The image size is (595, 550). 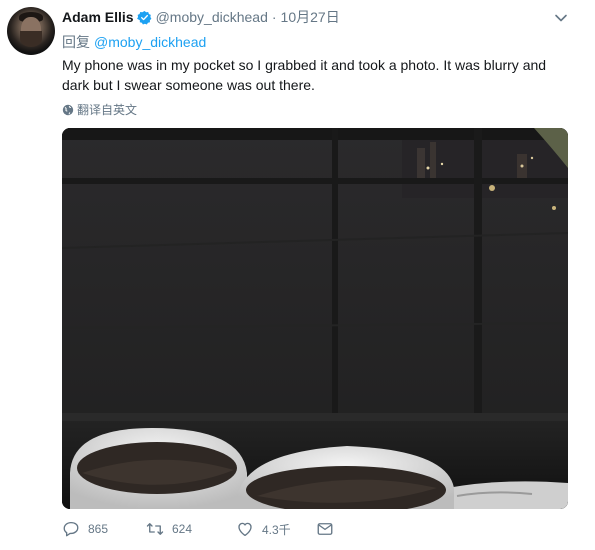 I want to click on tweet-actions: 865 624 4.3千, so click(x=202, y=529).